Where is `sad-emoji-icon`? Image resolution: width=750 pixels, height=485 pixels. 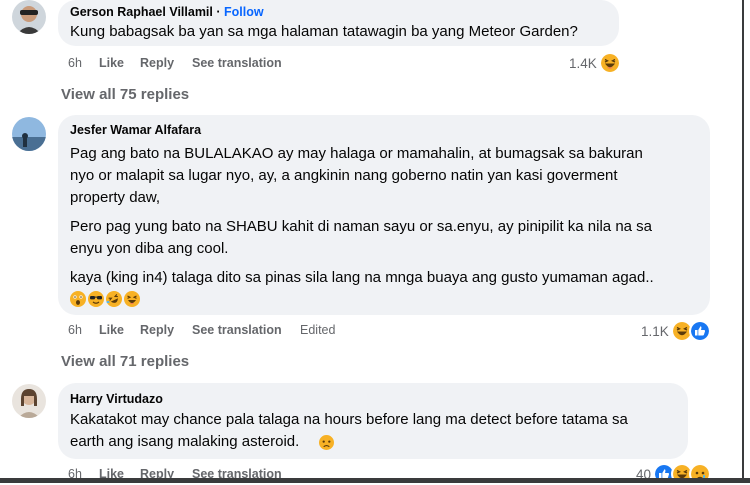 sad-emoji-icon is located at coordinates (326, 442).